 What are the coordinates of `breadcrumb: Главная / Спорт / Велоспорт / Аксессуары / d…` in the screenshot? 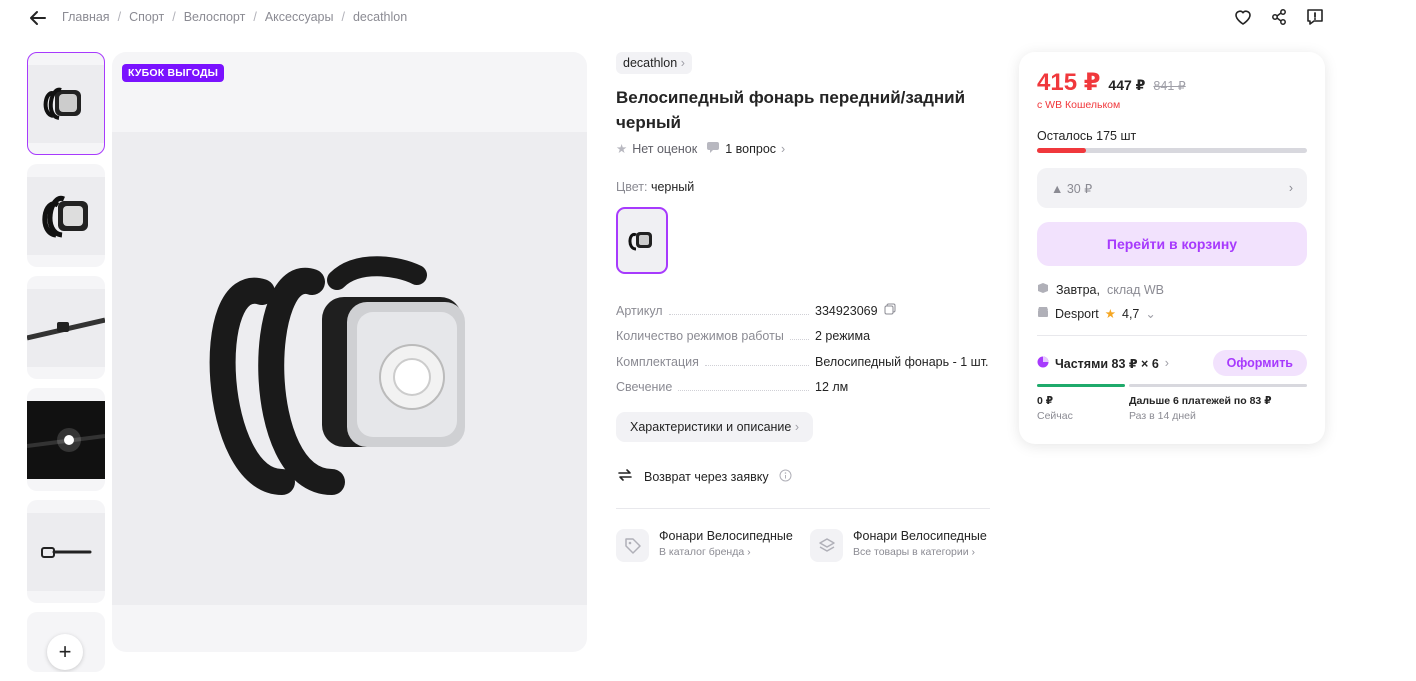 It's located at (235, 17).